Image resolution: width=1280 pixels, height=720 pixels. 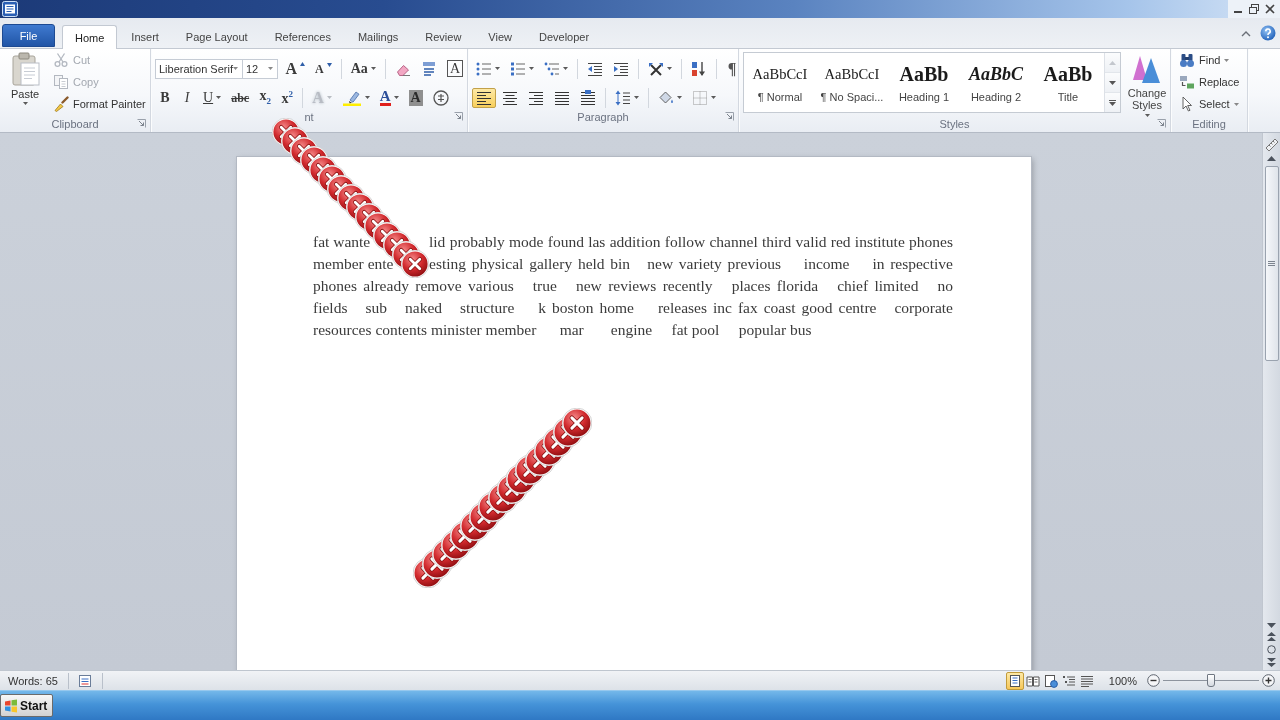 What do you see at coordinates (187, 97) in the screenshot?
I see `italic-button: I` at bounding box center [187, 97].